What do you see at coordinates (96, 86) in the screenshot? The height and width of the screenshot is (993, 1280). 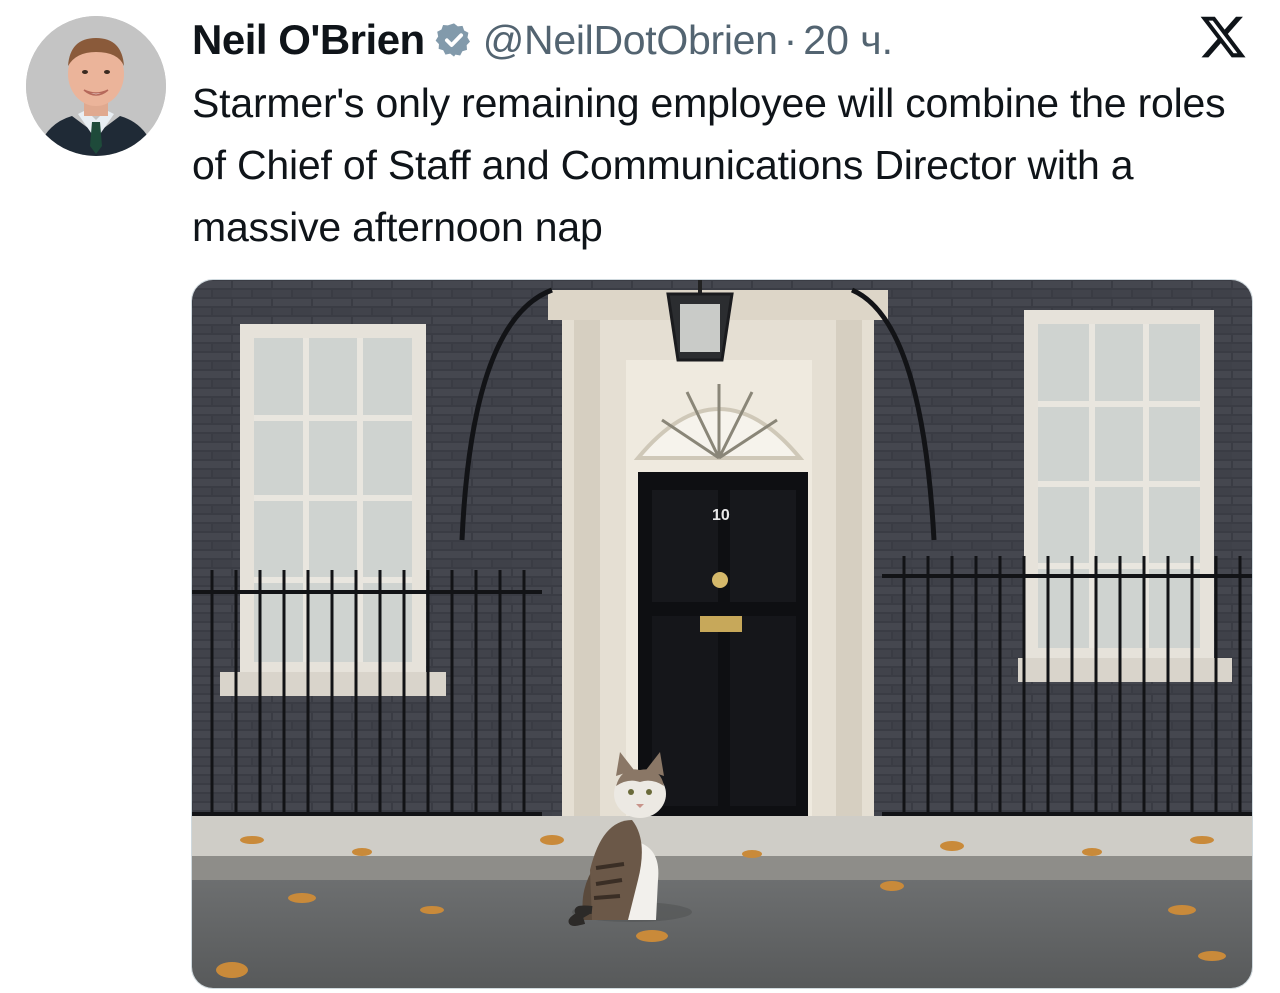 I see `author-avatar` at bounding box center [96, 86].